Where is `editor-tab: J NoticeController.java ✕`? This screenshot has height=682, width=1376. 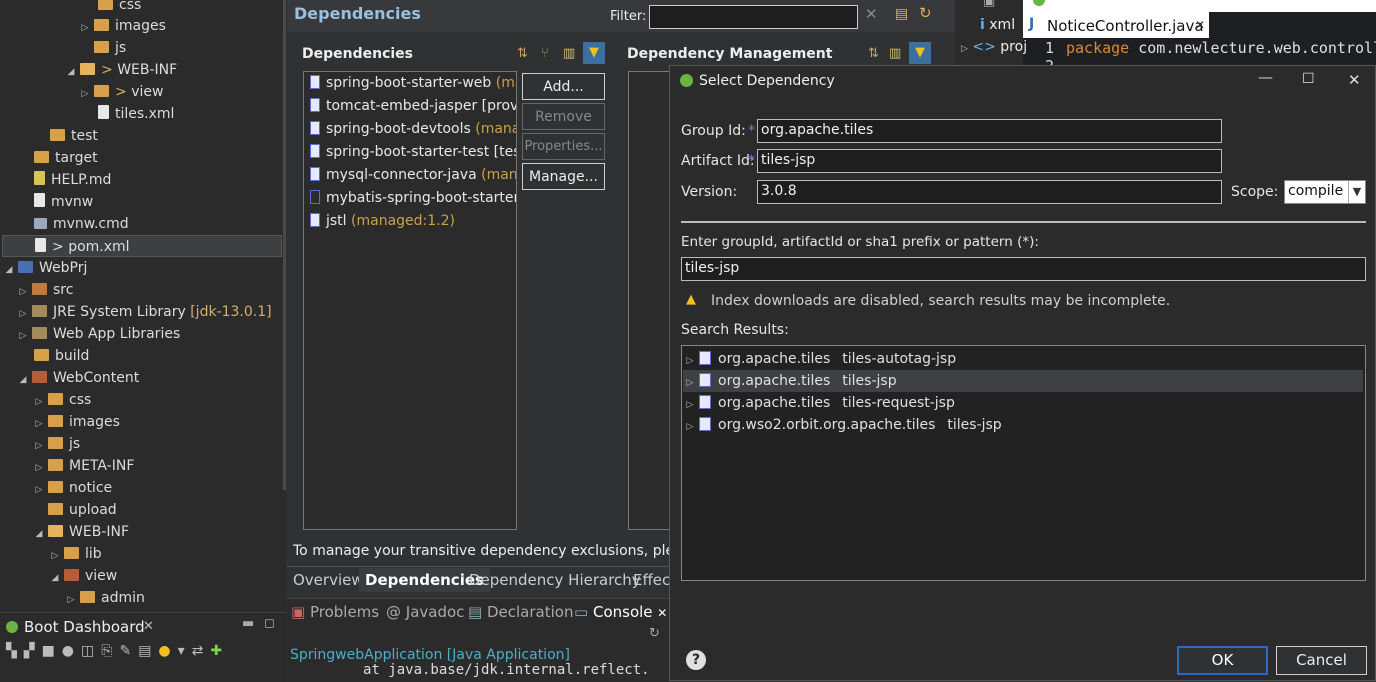 editor-tab: J NoticeController.java ✕ is located at coordinates (1116, 25).